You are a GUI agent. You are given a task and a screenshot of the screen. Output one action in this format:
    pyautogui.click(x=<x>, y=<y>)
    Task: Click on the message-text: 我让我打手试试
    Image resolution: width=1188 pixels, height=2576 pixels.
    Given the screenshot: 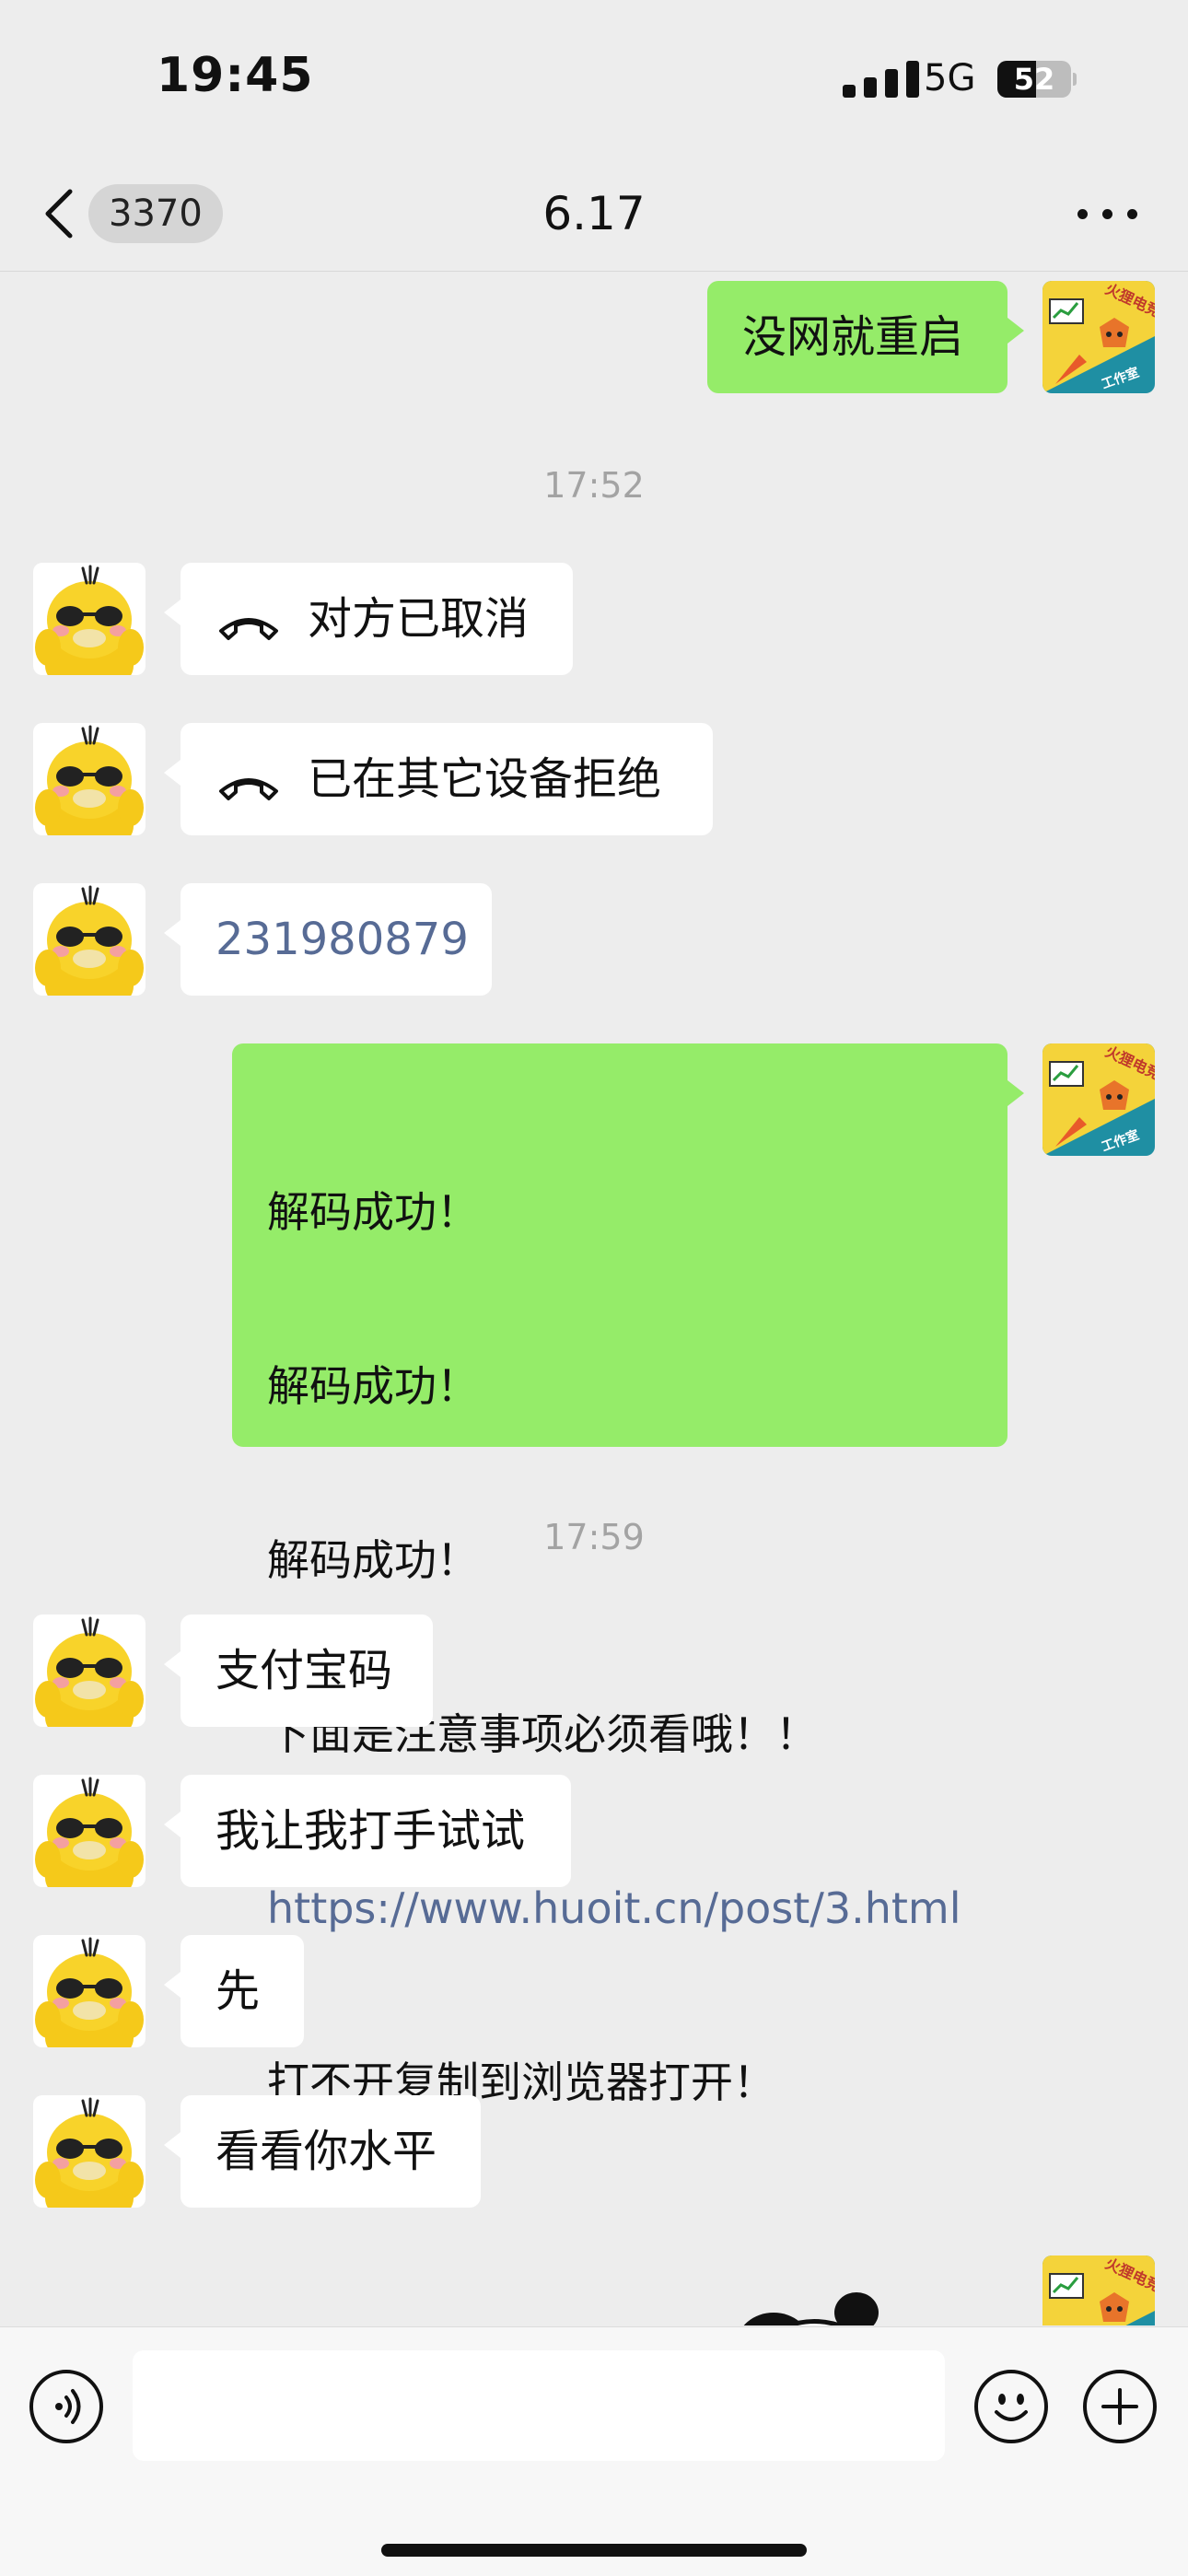 What is the action you would take?
    pyautogui.click(x=370, y=1831)
    